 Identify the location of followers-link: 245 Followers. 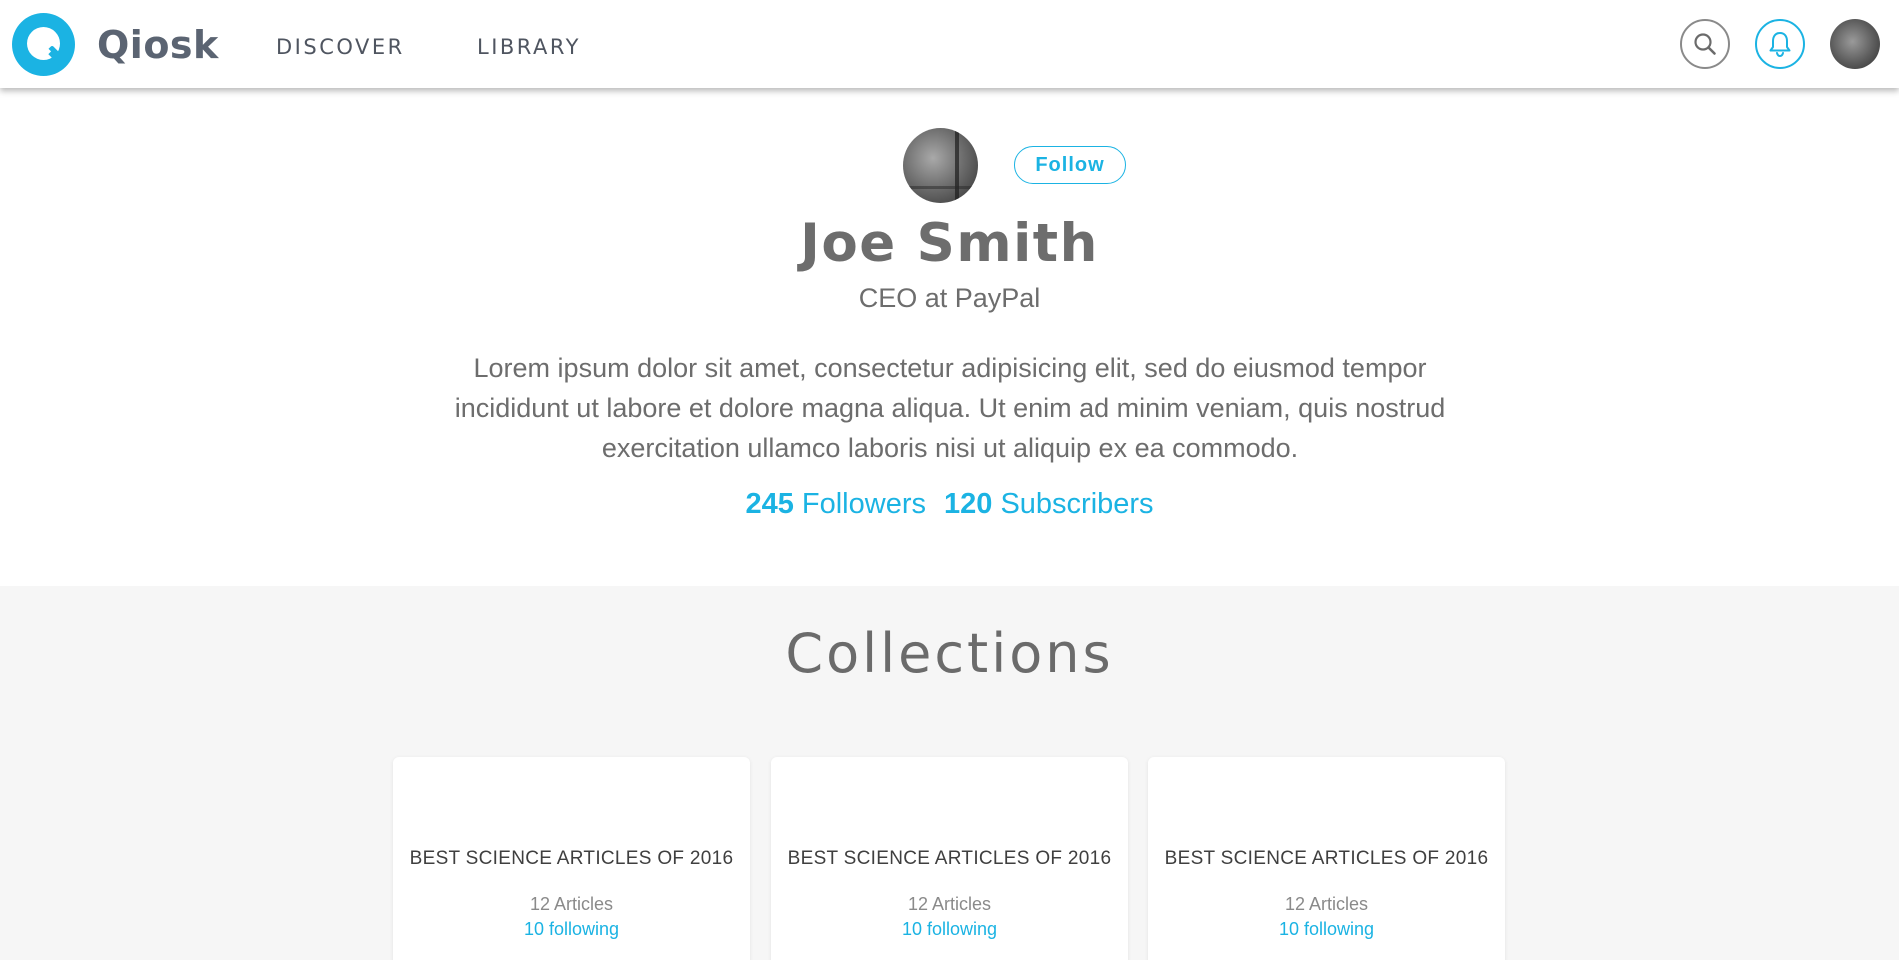
(835, 504).